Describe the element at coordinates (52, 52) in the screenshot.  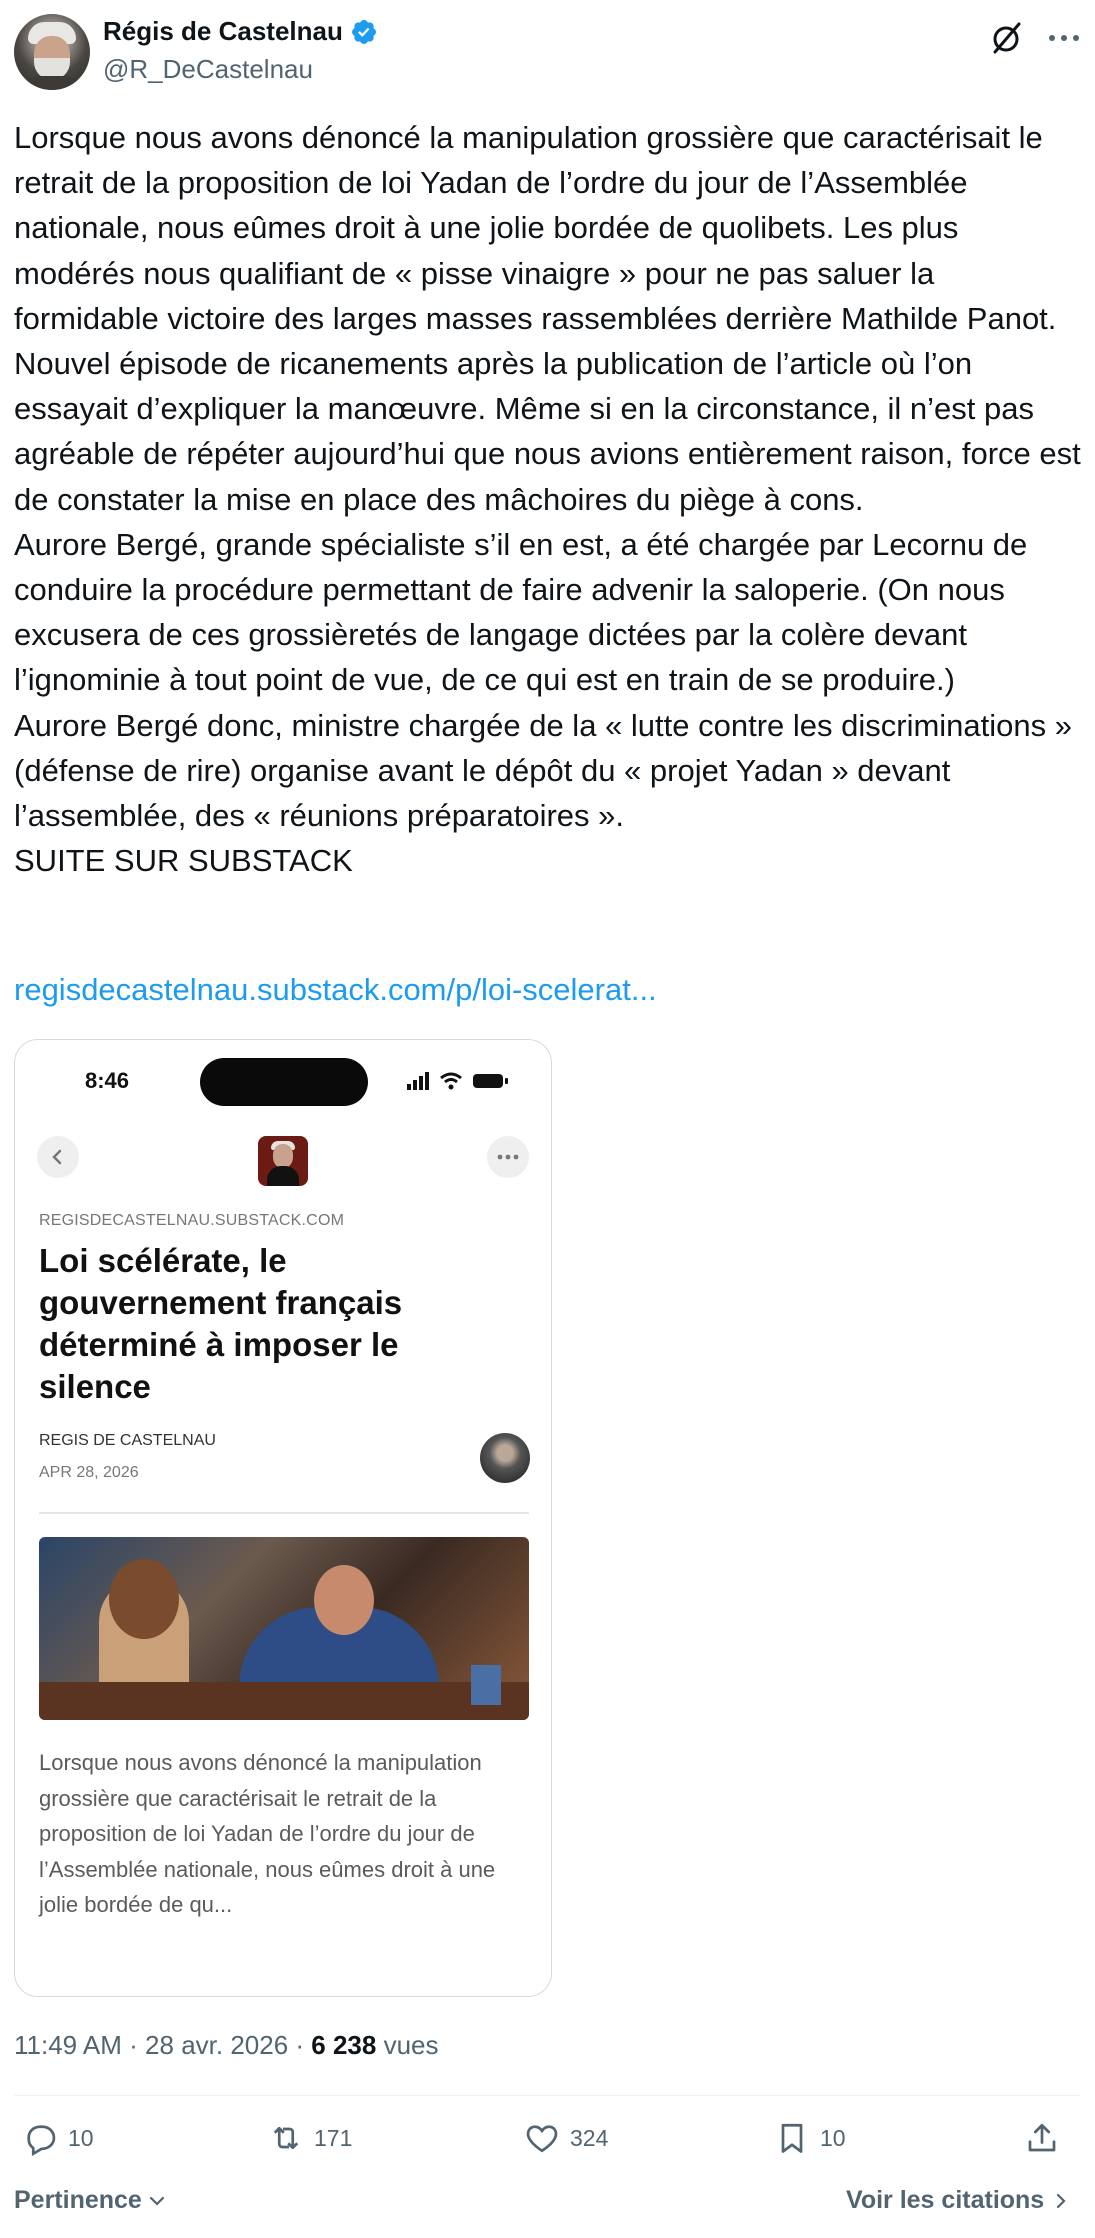
I see `author-avatar` at that location.